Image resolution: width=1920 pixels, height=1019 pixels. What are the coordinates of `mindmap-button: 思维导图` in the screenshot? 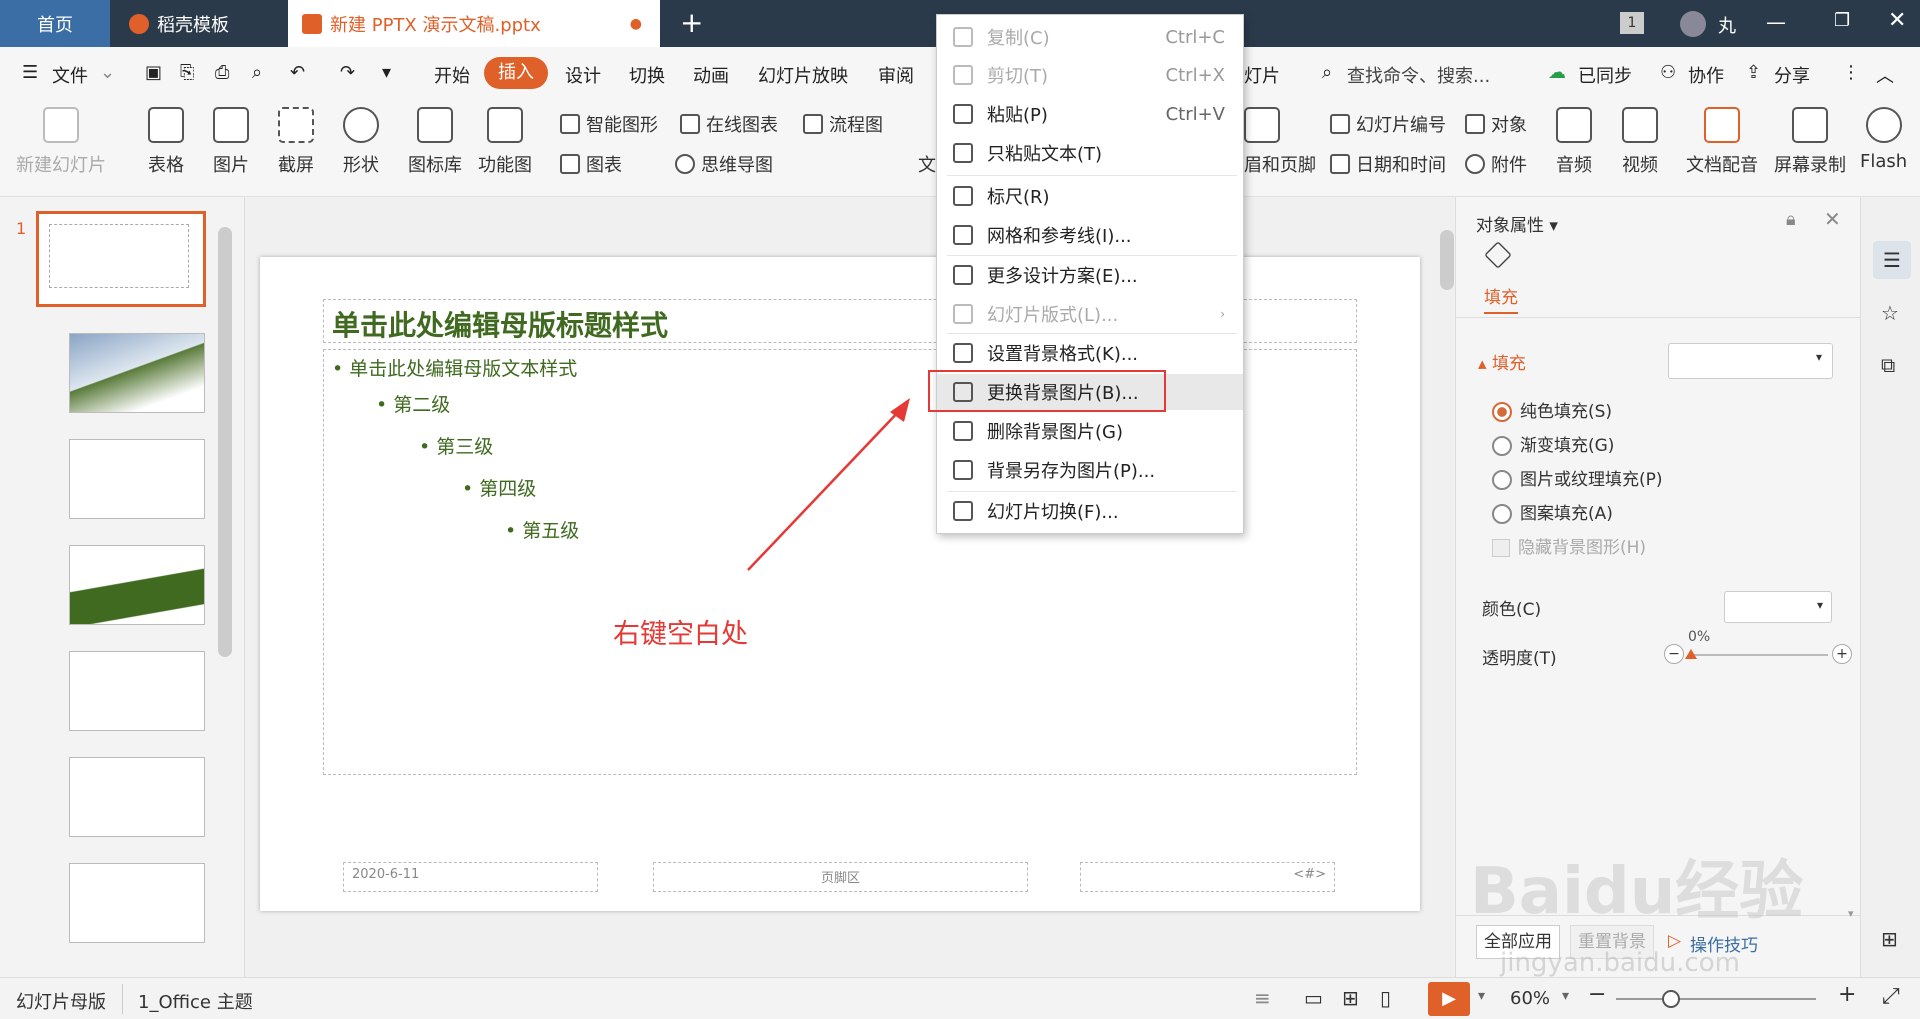 It's located at (724, 164).